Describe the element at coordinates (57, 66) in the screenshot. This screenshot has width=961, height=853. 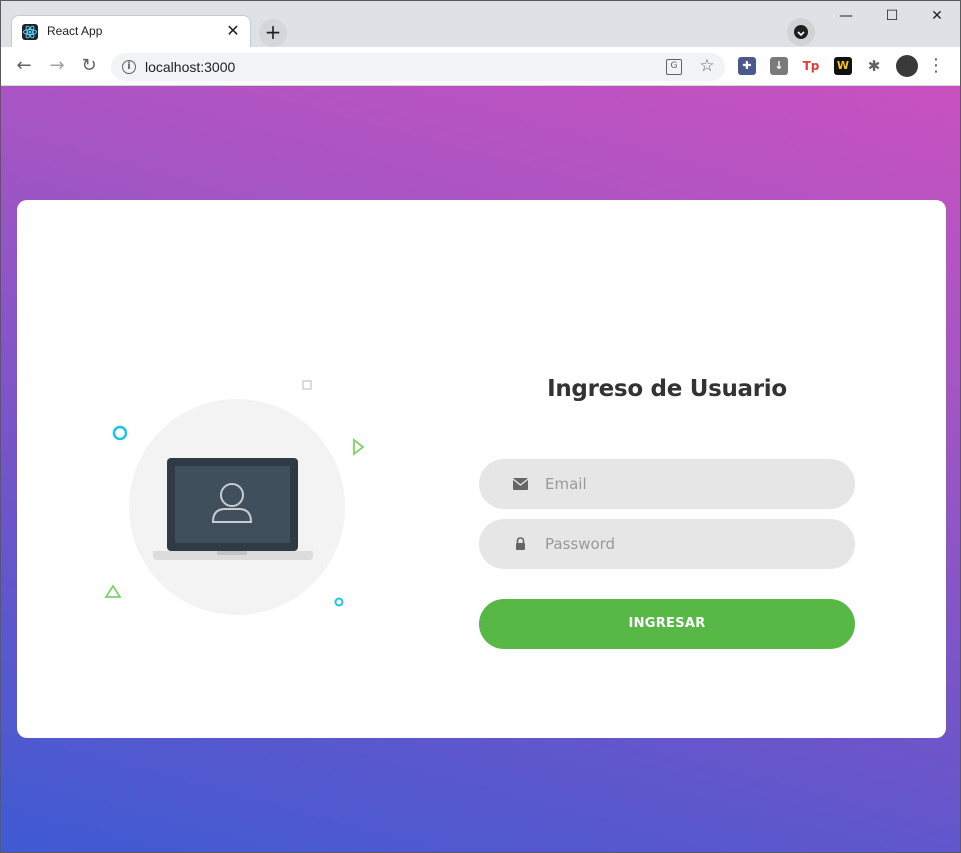
I see `forward-button: →` at that location.